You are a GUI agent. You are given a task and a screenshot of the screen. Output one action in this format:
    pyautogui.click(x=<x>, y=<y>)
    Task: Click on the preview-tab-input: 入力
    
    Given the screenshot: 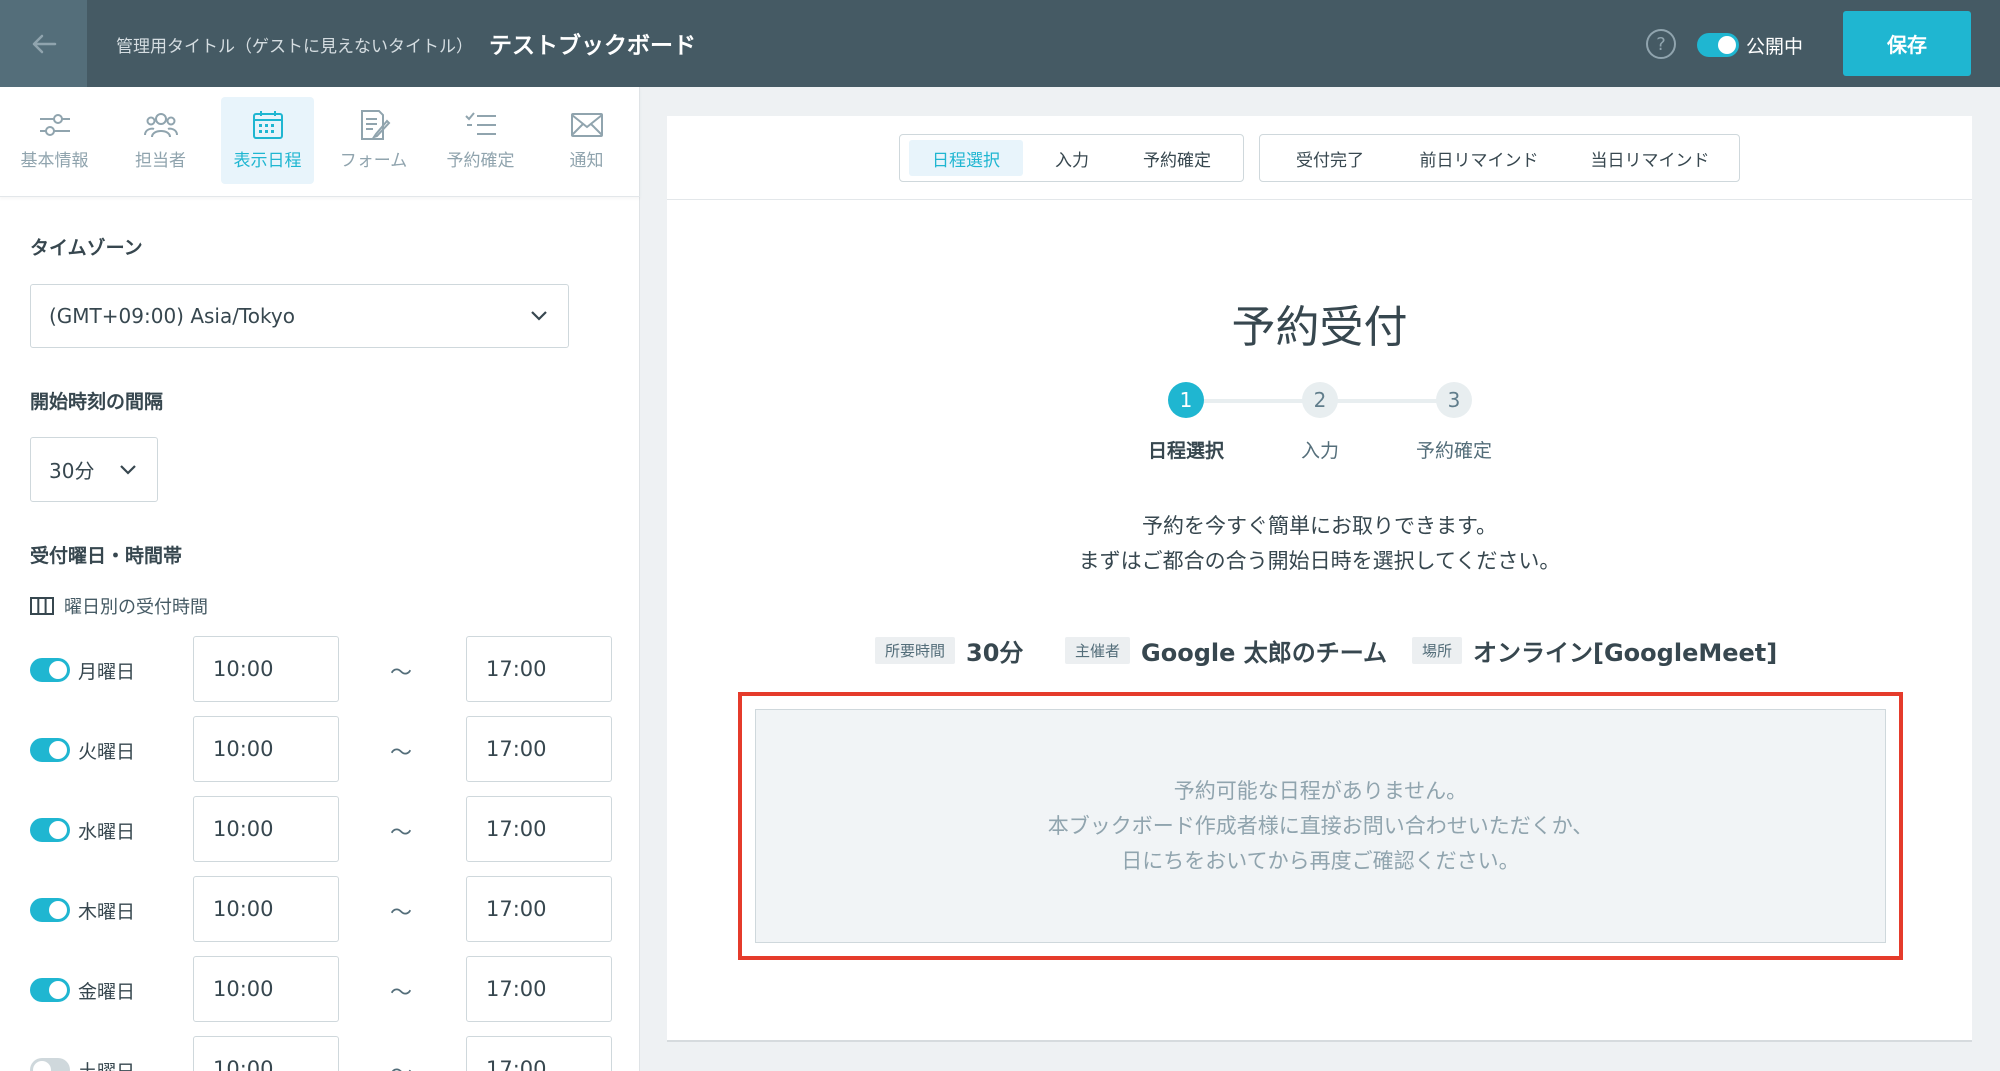 What is the action you would take?
    pyautogui.click(x=1072, y=158)
    